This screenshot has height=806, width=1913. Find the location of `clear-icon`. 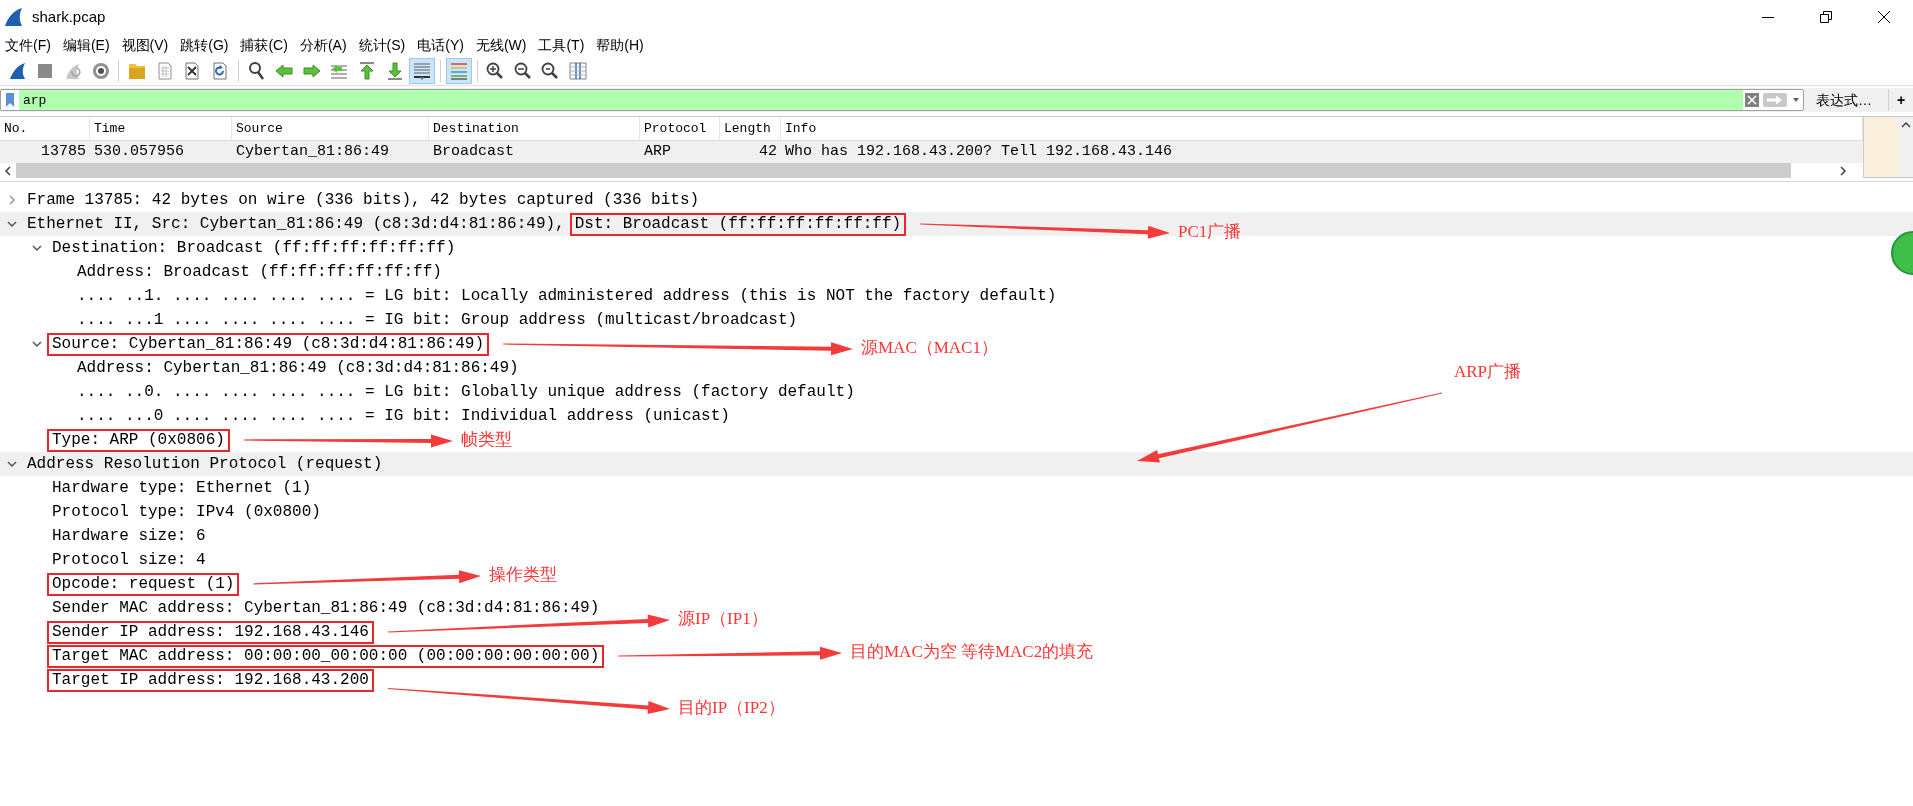

clear-icon is located at coordinates (1752, 100).